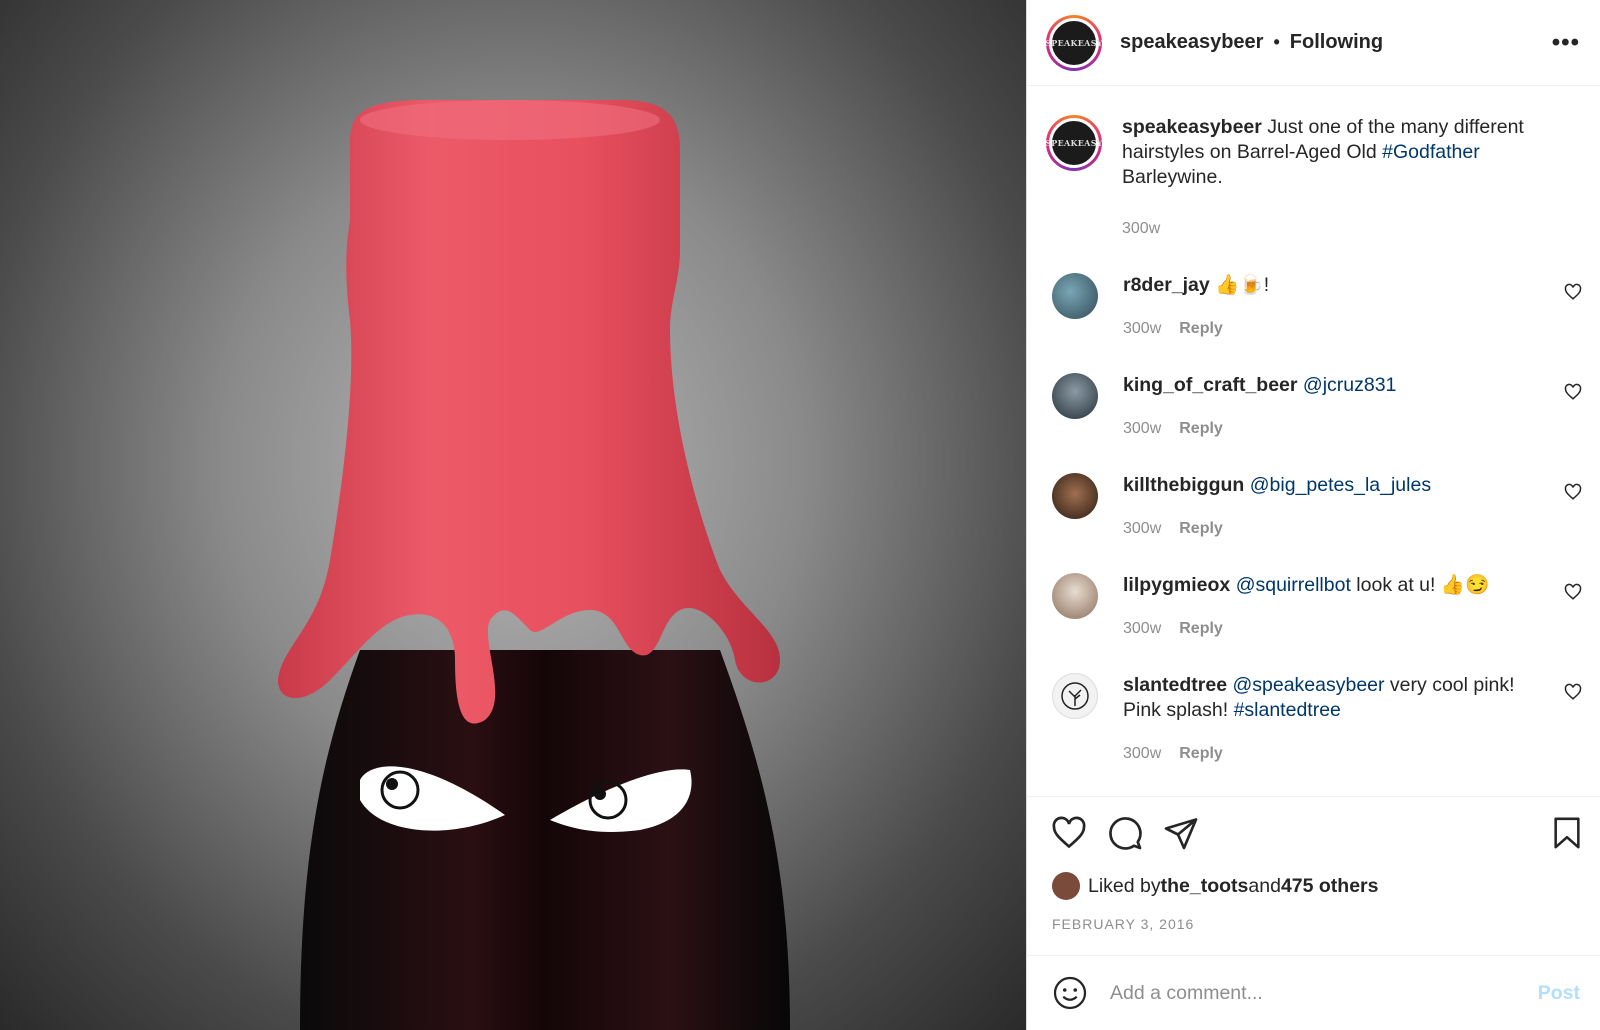 The height and width of the screenshot is (1030, 1600). I want to click on post-date: FEBRUARY 3, 2016, so click(1123, 924).